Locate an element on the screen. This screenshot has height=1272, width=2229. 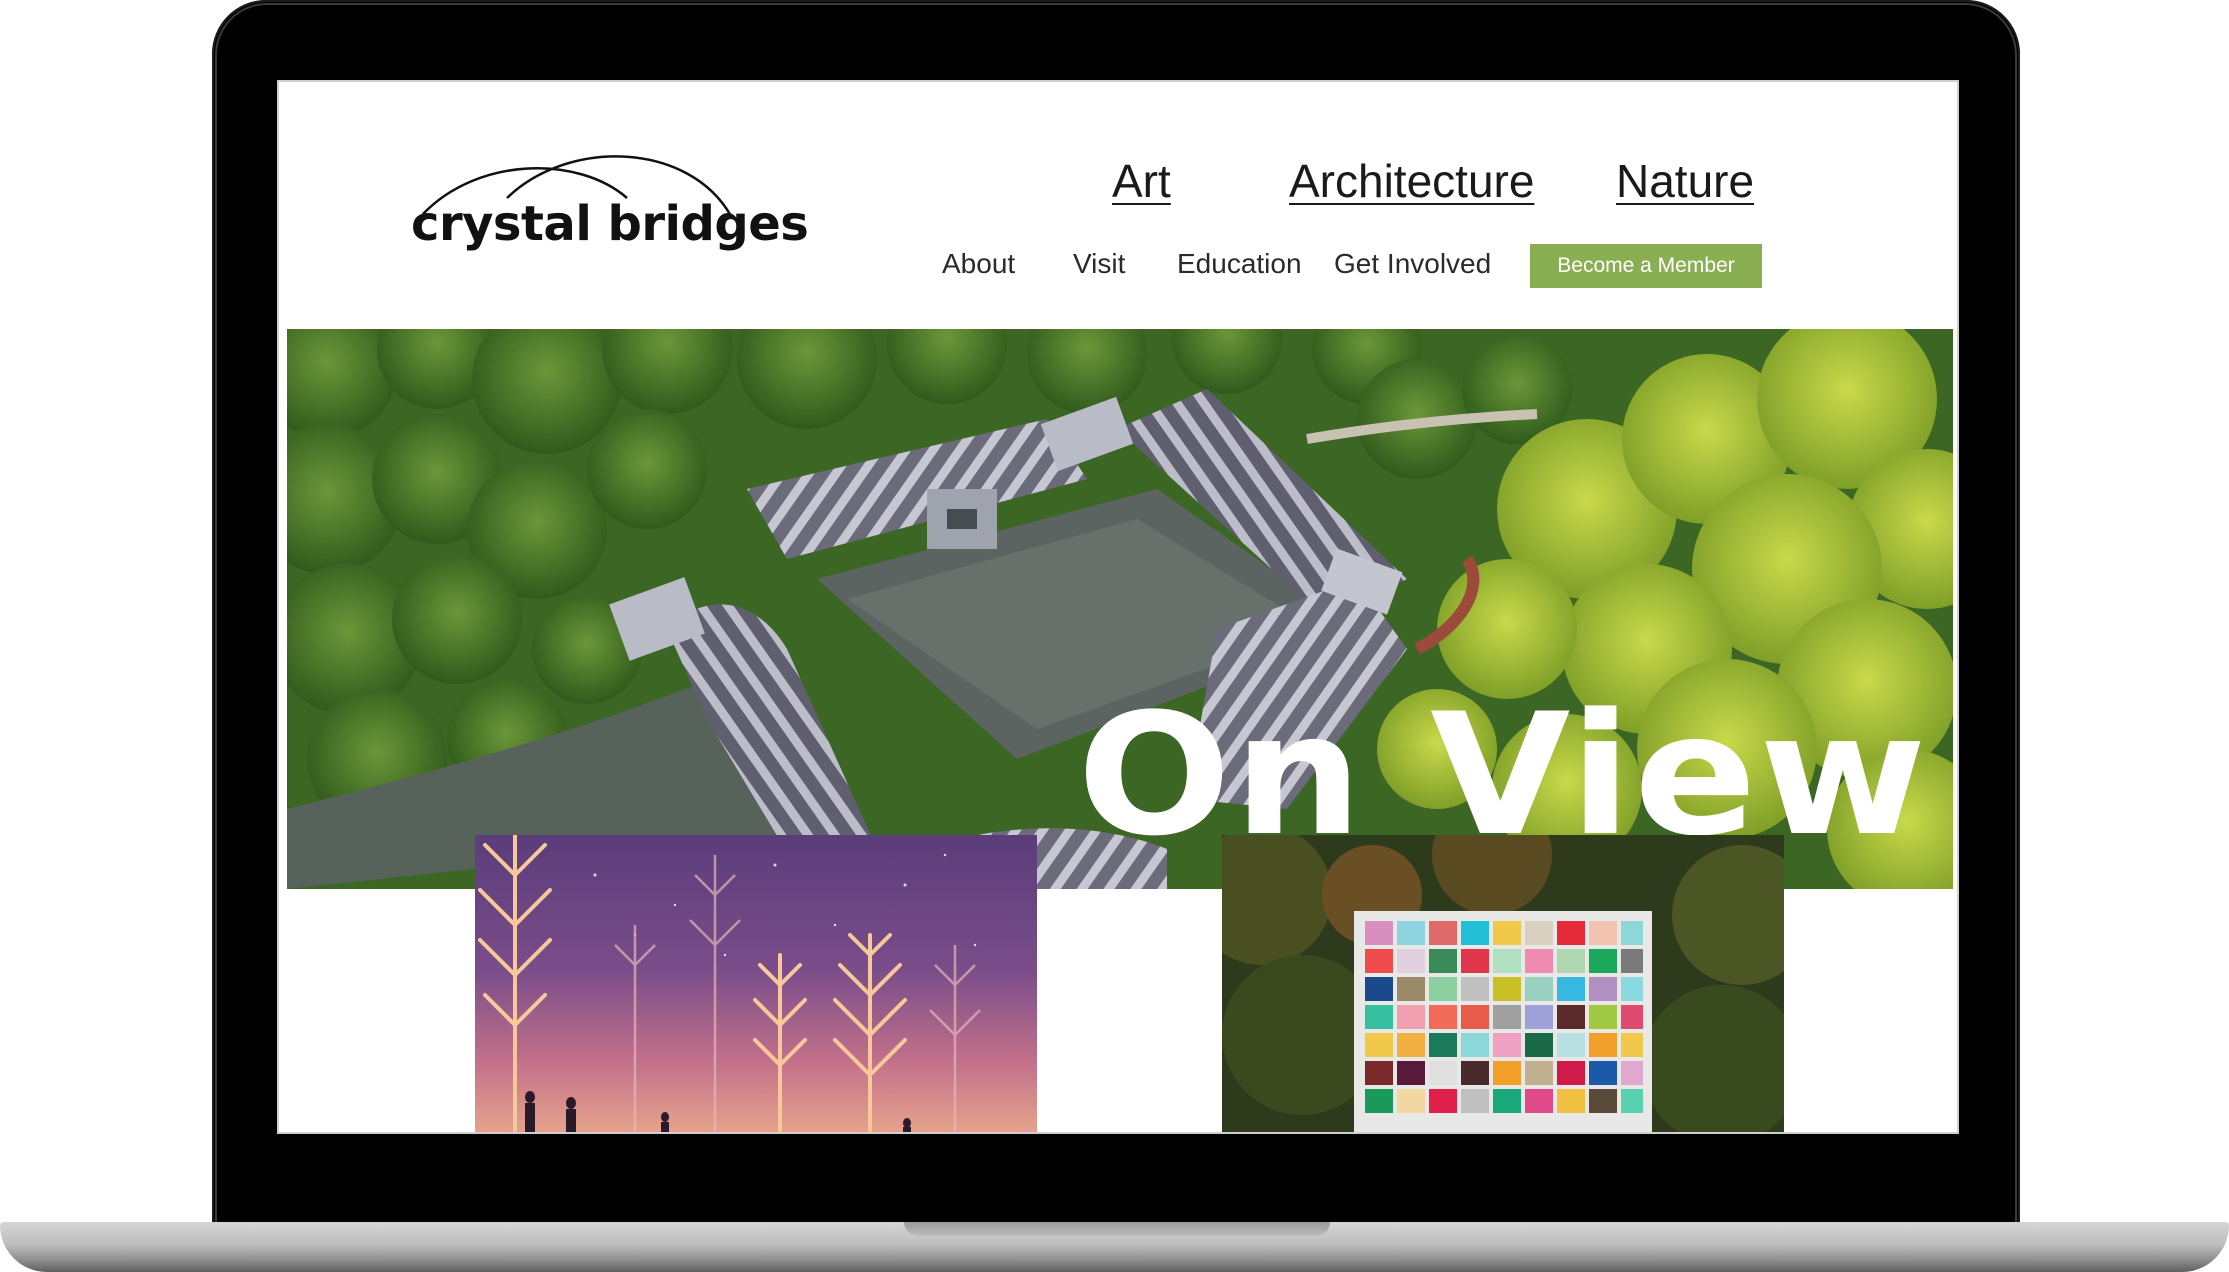
color-grid-artwork is located at coordinates (1503, 983).